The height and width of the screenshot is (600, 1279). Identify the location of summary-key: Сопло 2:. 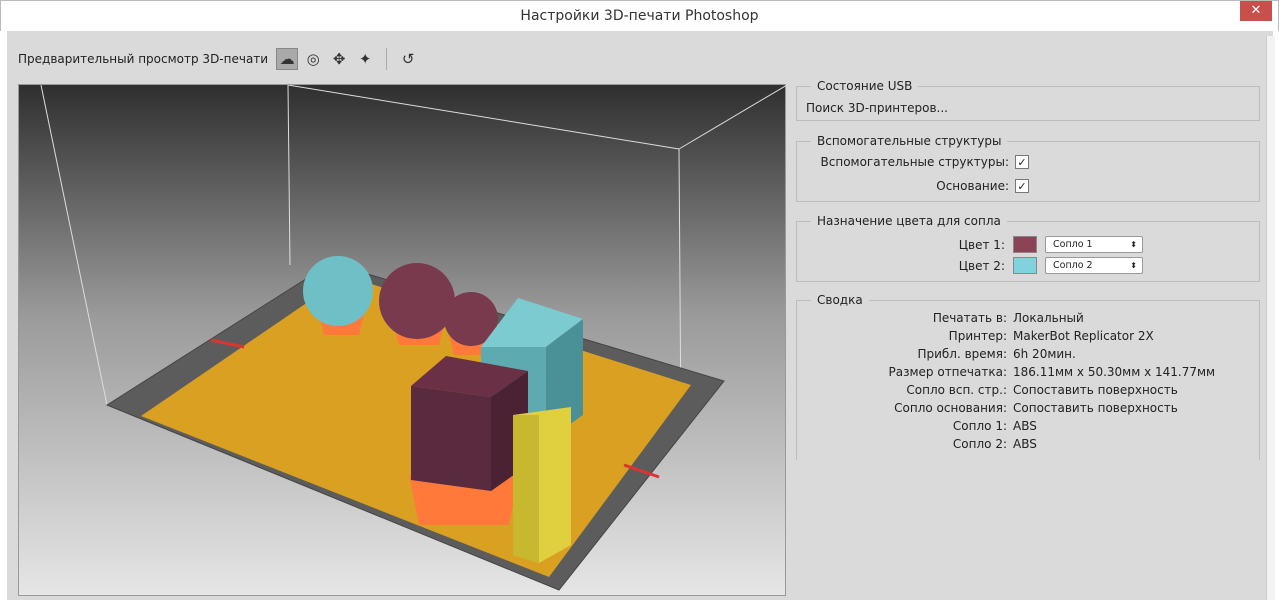
(979, 444).